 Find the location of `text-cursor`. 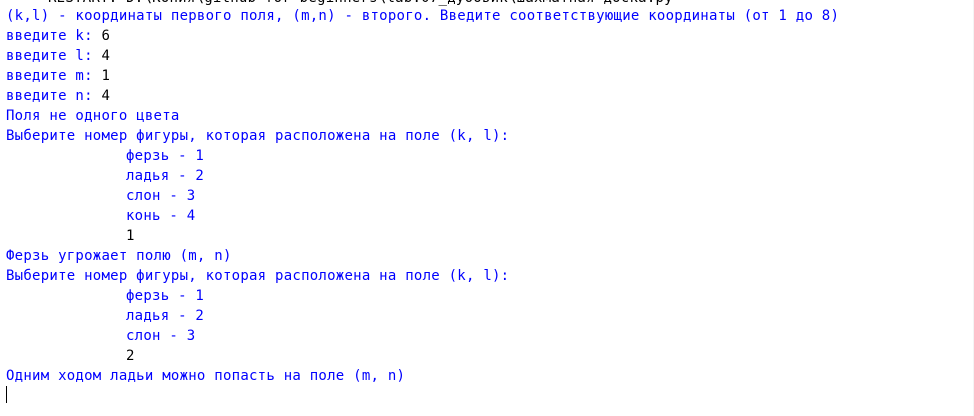

text-cursor is located at coordinates (6, 394).